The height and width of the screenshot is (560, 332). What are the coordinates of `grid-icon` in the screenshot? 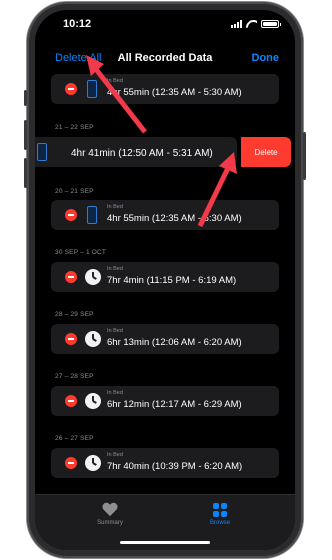 It's located at (220, 510).